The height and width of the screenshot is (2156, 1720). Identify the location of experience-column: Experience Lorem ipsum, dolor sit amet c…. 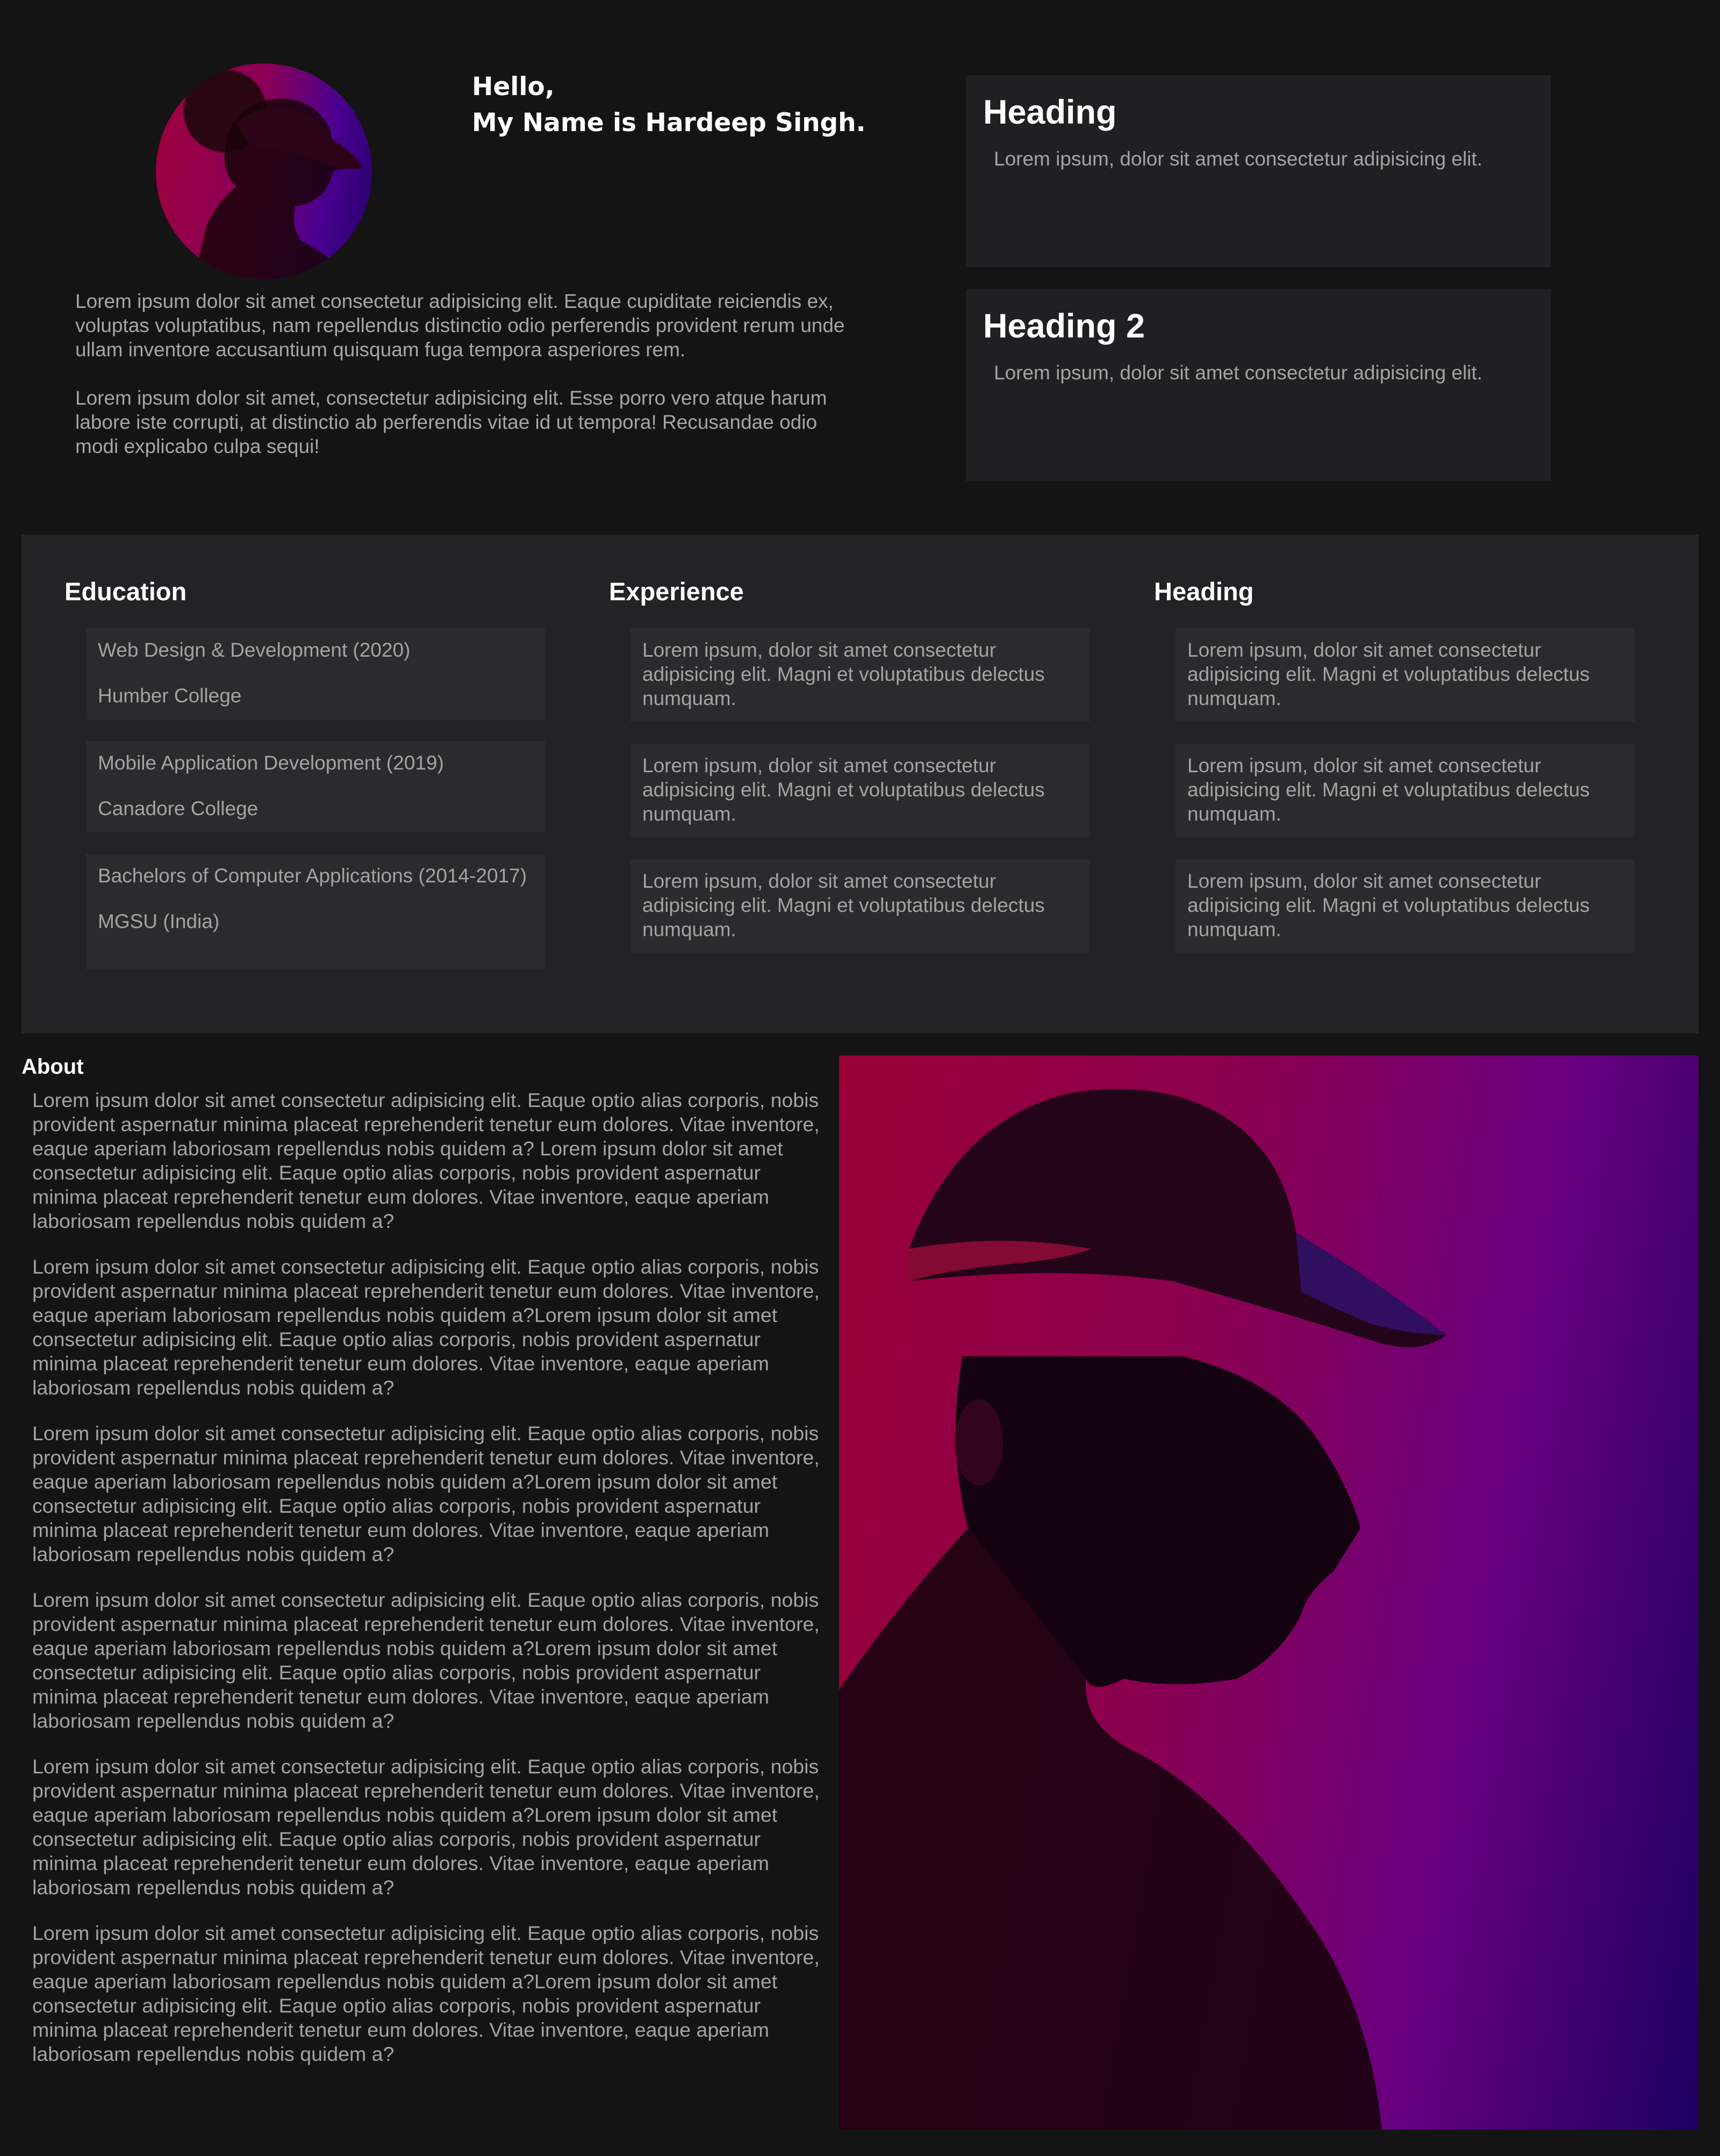
(851, 765).